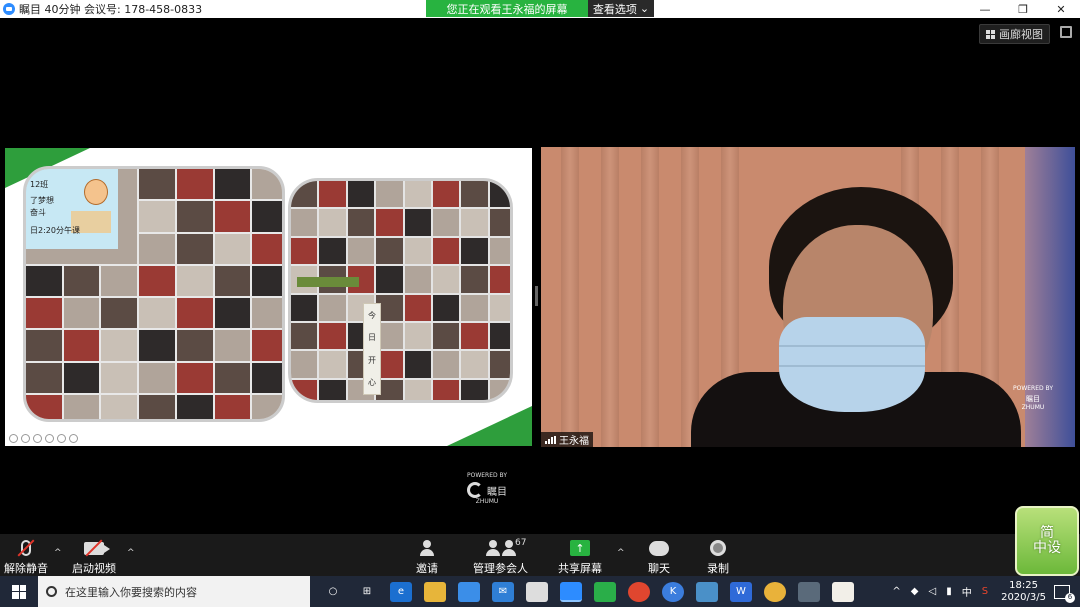  I want to click on security-shield-icon: ◆, so click(915, 591).